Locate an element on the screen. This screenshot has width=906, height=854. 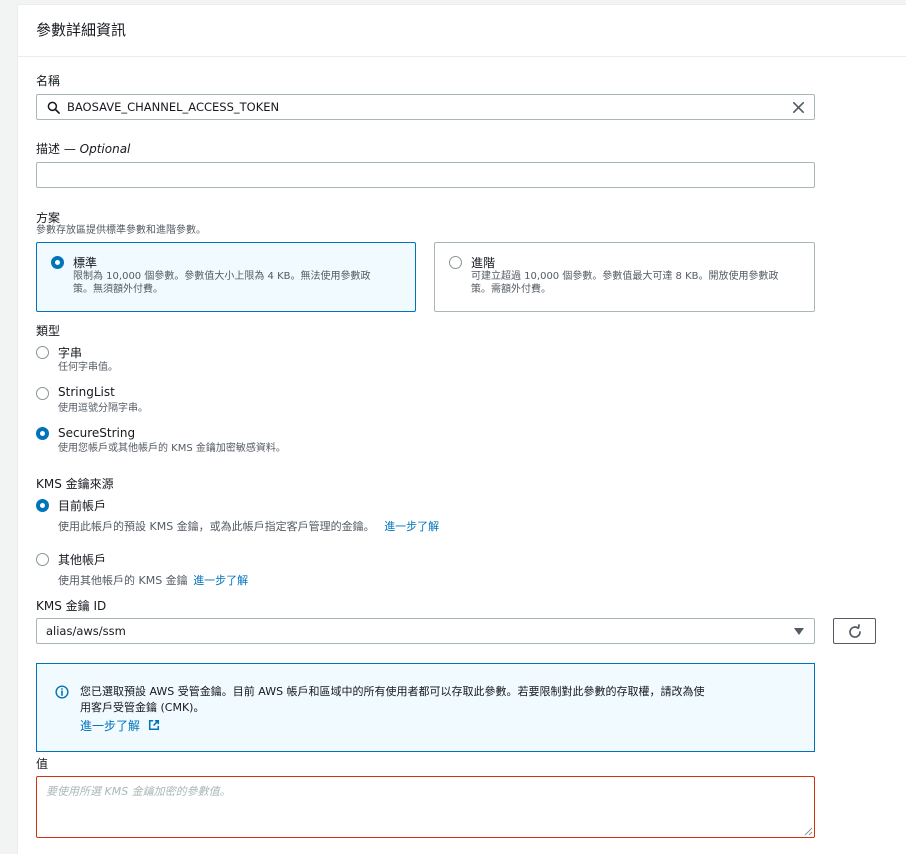
panel-title: 參數詳細資訊 is located at coordinates (81, 30).